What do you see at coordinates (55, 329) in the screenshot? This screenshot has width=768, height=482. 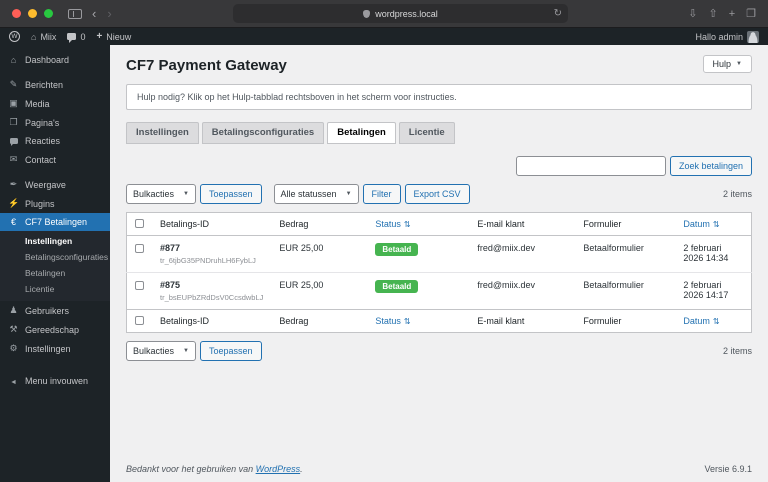 I see `sidebar-item-gereedschap: Gereedschap` at bounding box center [55, 329].